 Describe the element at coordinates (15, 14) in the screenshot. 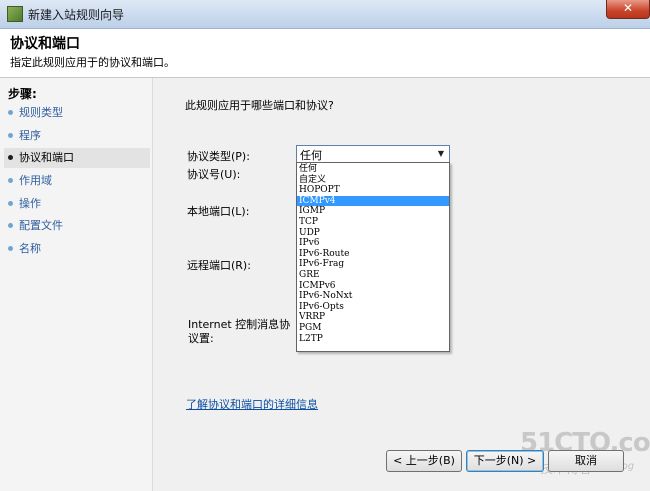

I see `firewall-icon` at that location.